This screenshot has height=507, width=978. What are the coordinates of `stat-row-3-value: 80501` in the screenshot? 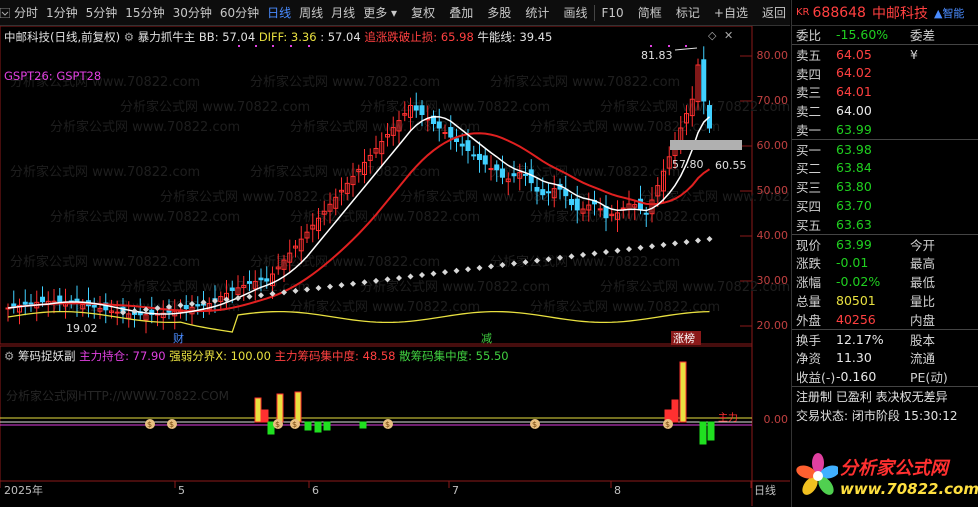 It's located at (856, 301).